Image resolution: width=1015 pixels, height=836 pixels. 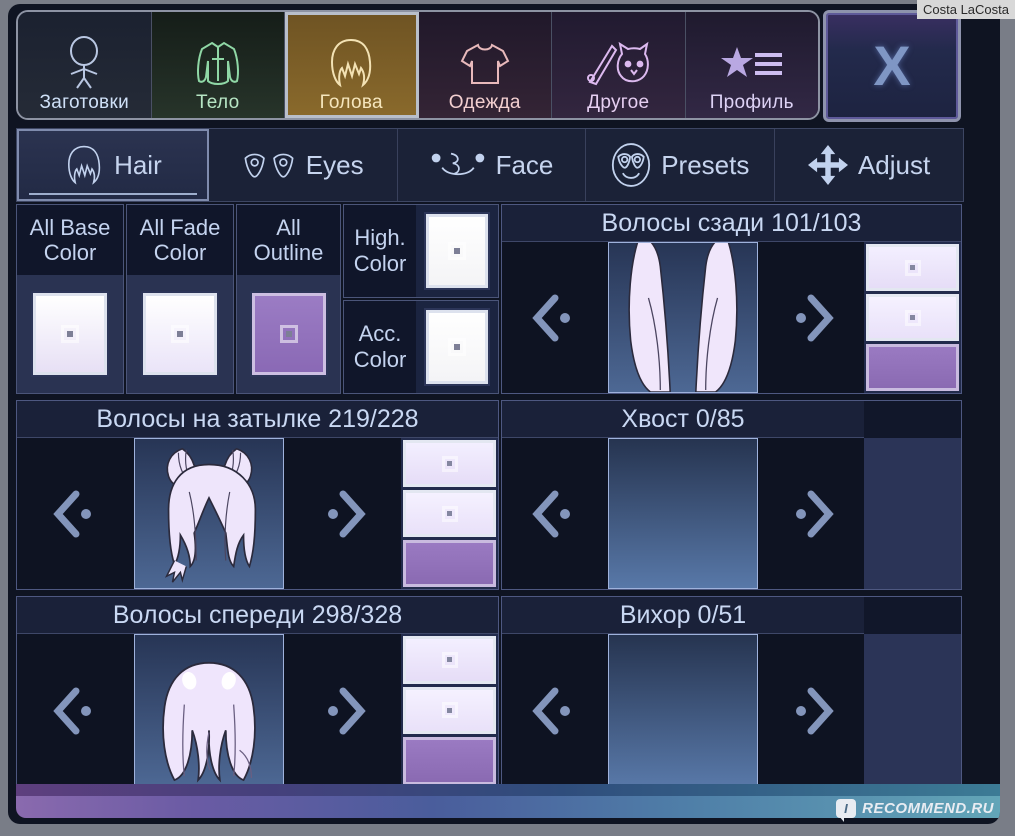 What do you see at coordinates (631, 165) in the screenshot?
I see `presets-icon` at bounding box center [631, 165].